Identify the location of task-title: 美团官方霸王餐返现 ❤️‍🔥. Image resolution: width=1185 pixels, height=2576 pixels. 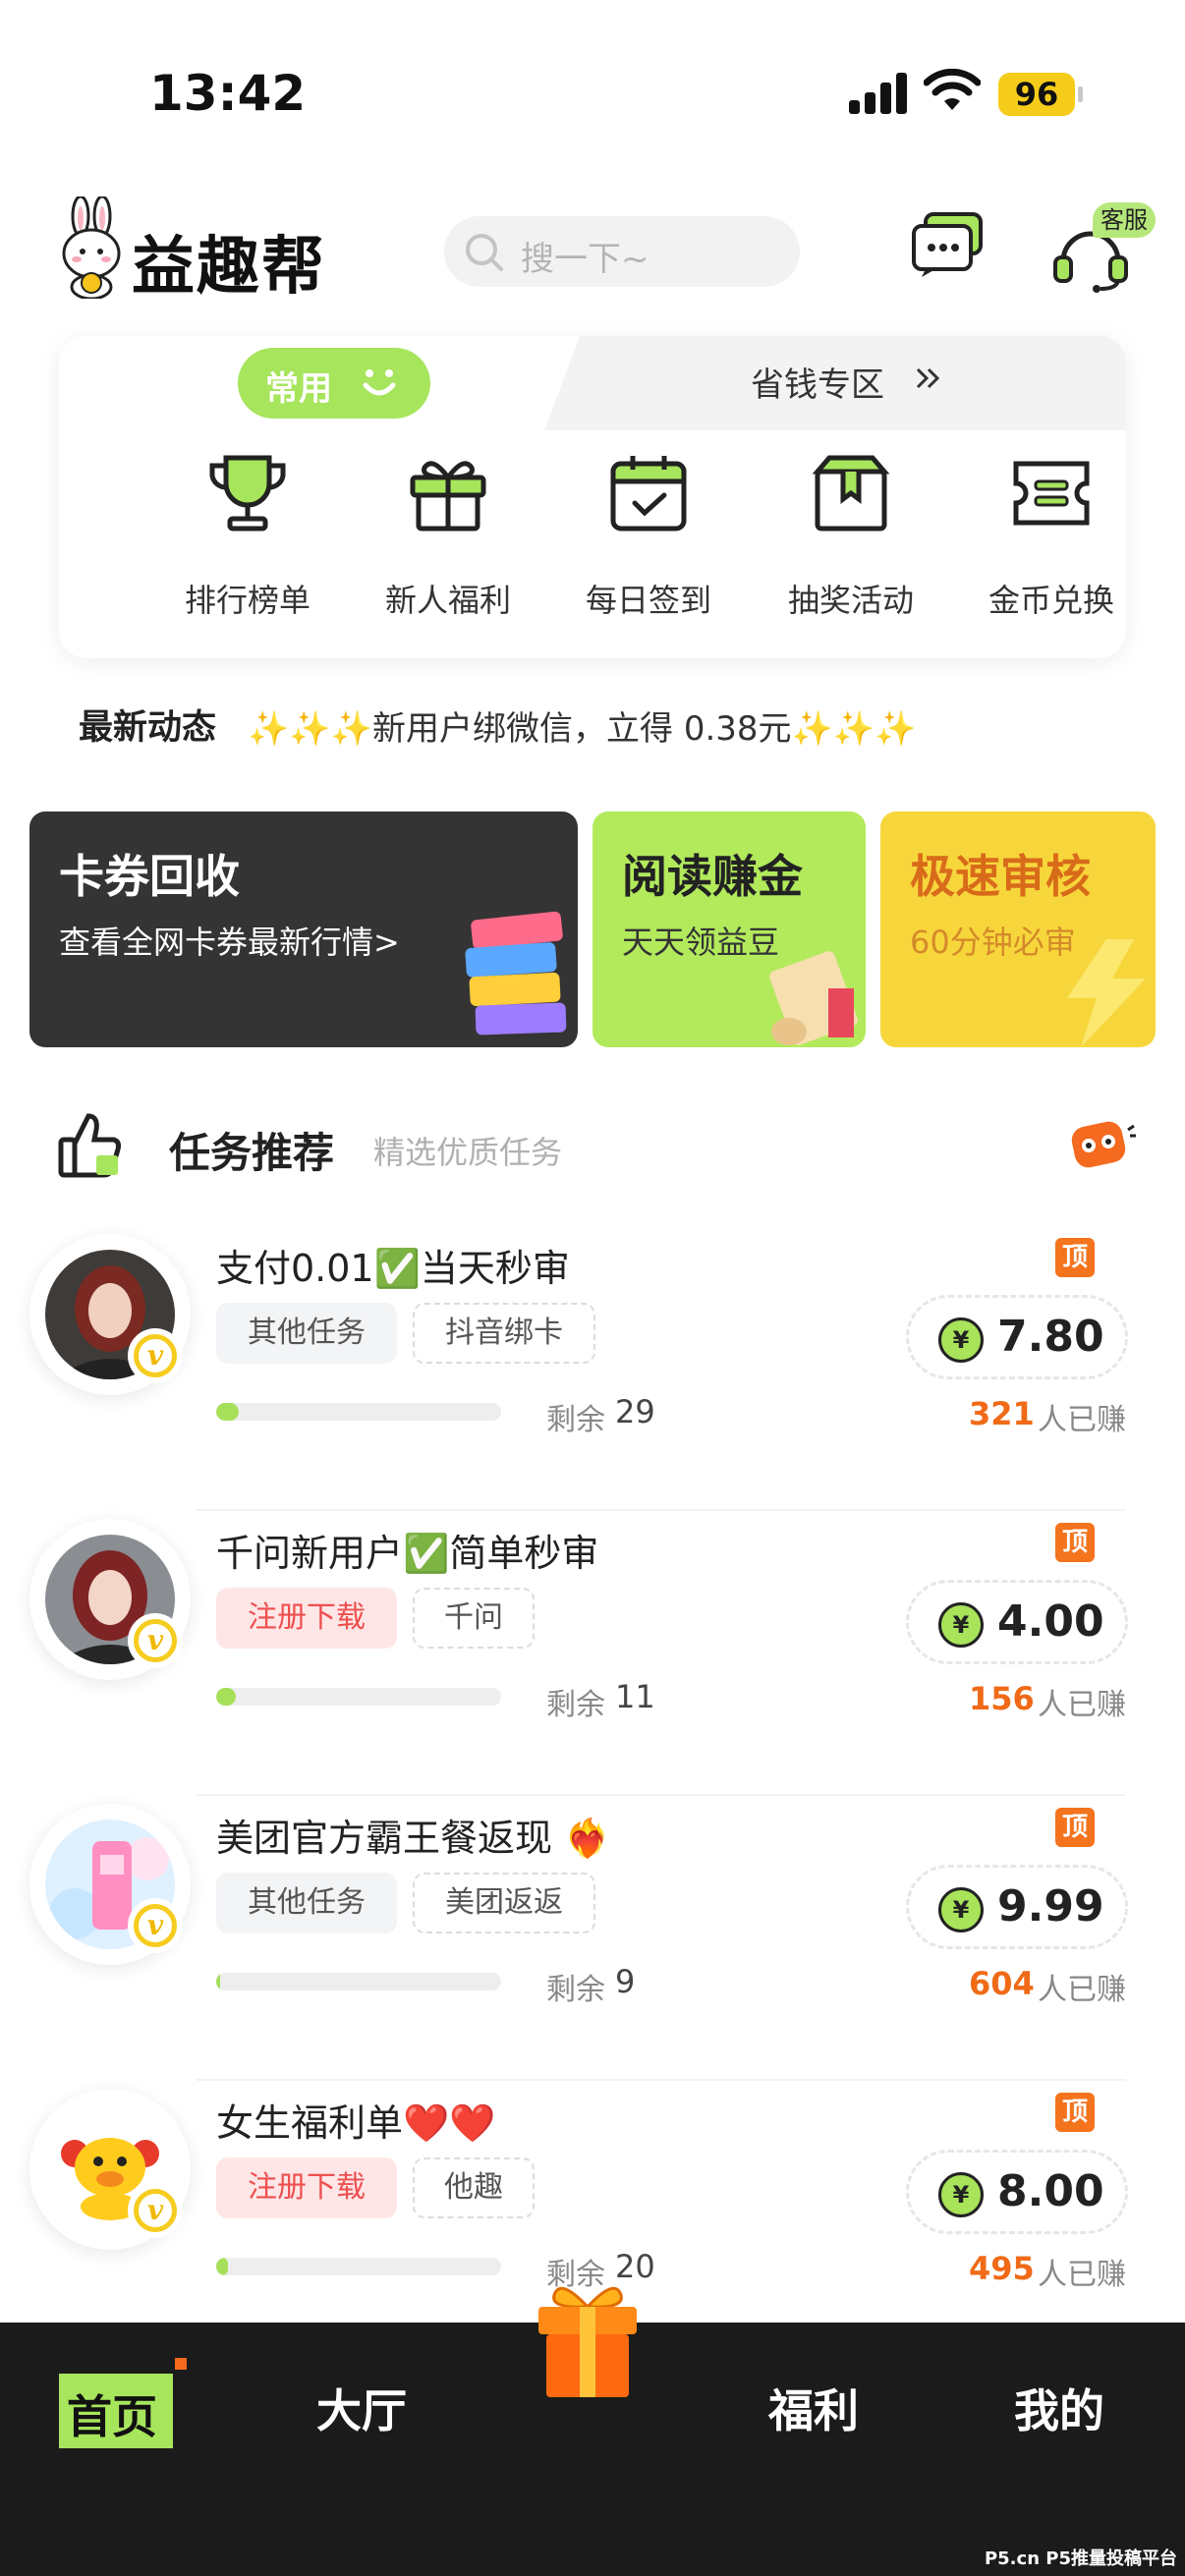
(414, 1838).